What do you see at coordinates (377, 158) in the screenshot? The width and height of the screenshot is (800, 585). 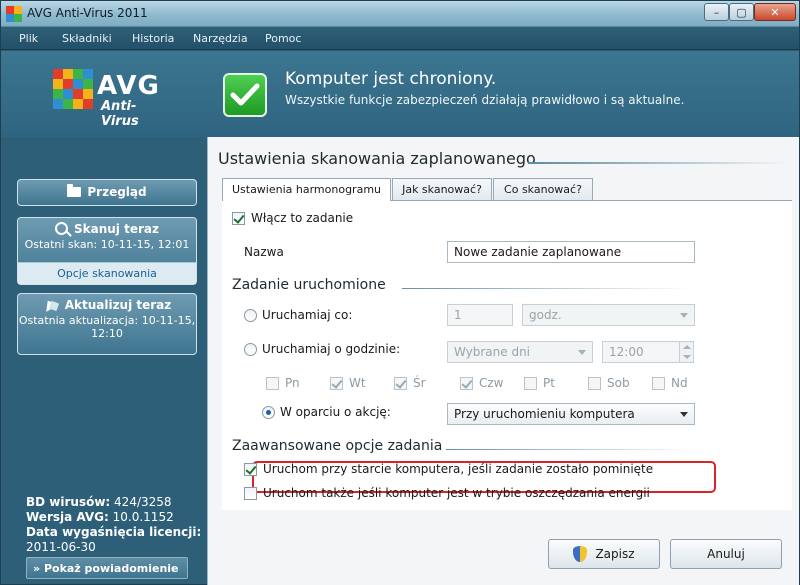 I see `panel-title: Ustawienia skanowania zaplanowanego` at bounding box center [377, 158].